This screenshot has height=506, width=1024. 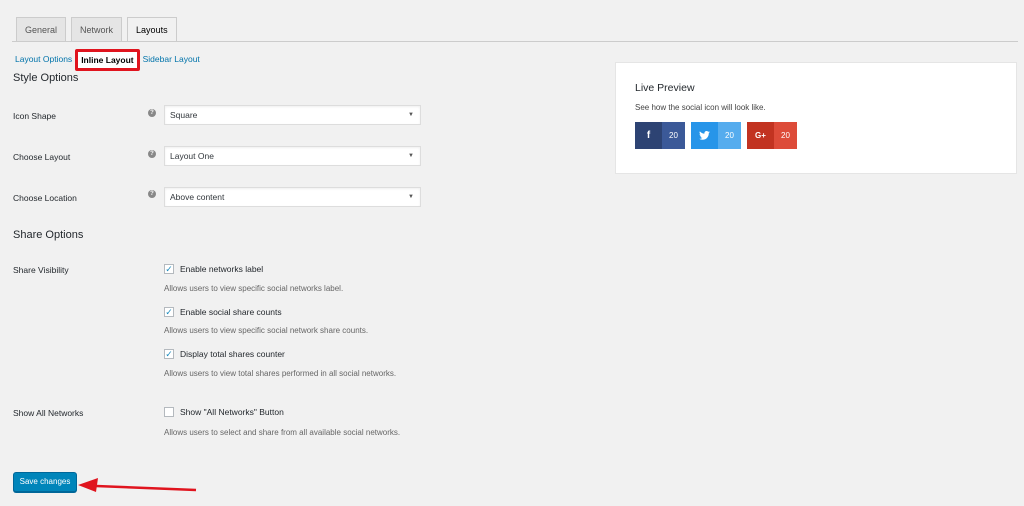 I want to click on choose-layout-select: Layout One ▼, so click(x=292, y=156).